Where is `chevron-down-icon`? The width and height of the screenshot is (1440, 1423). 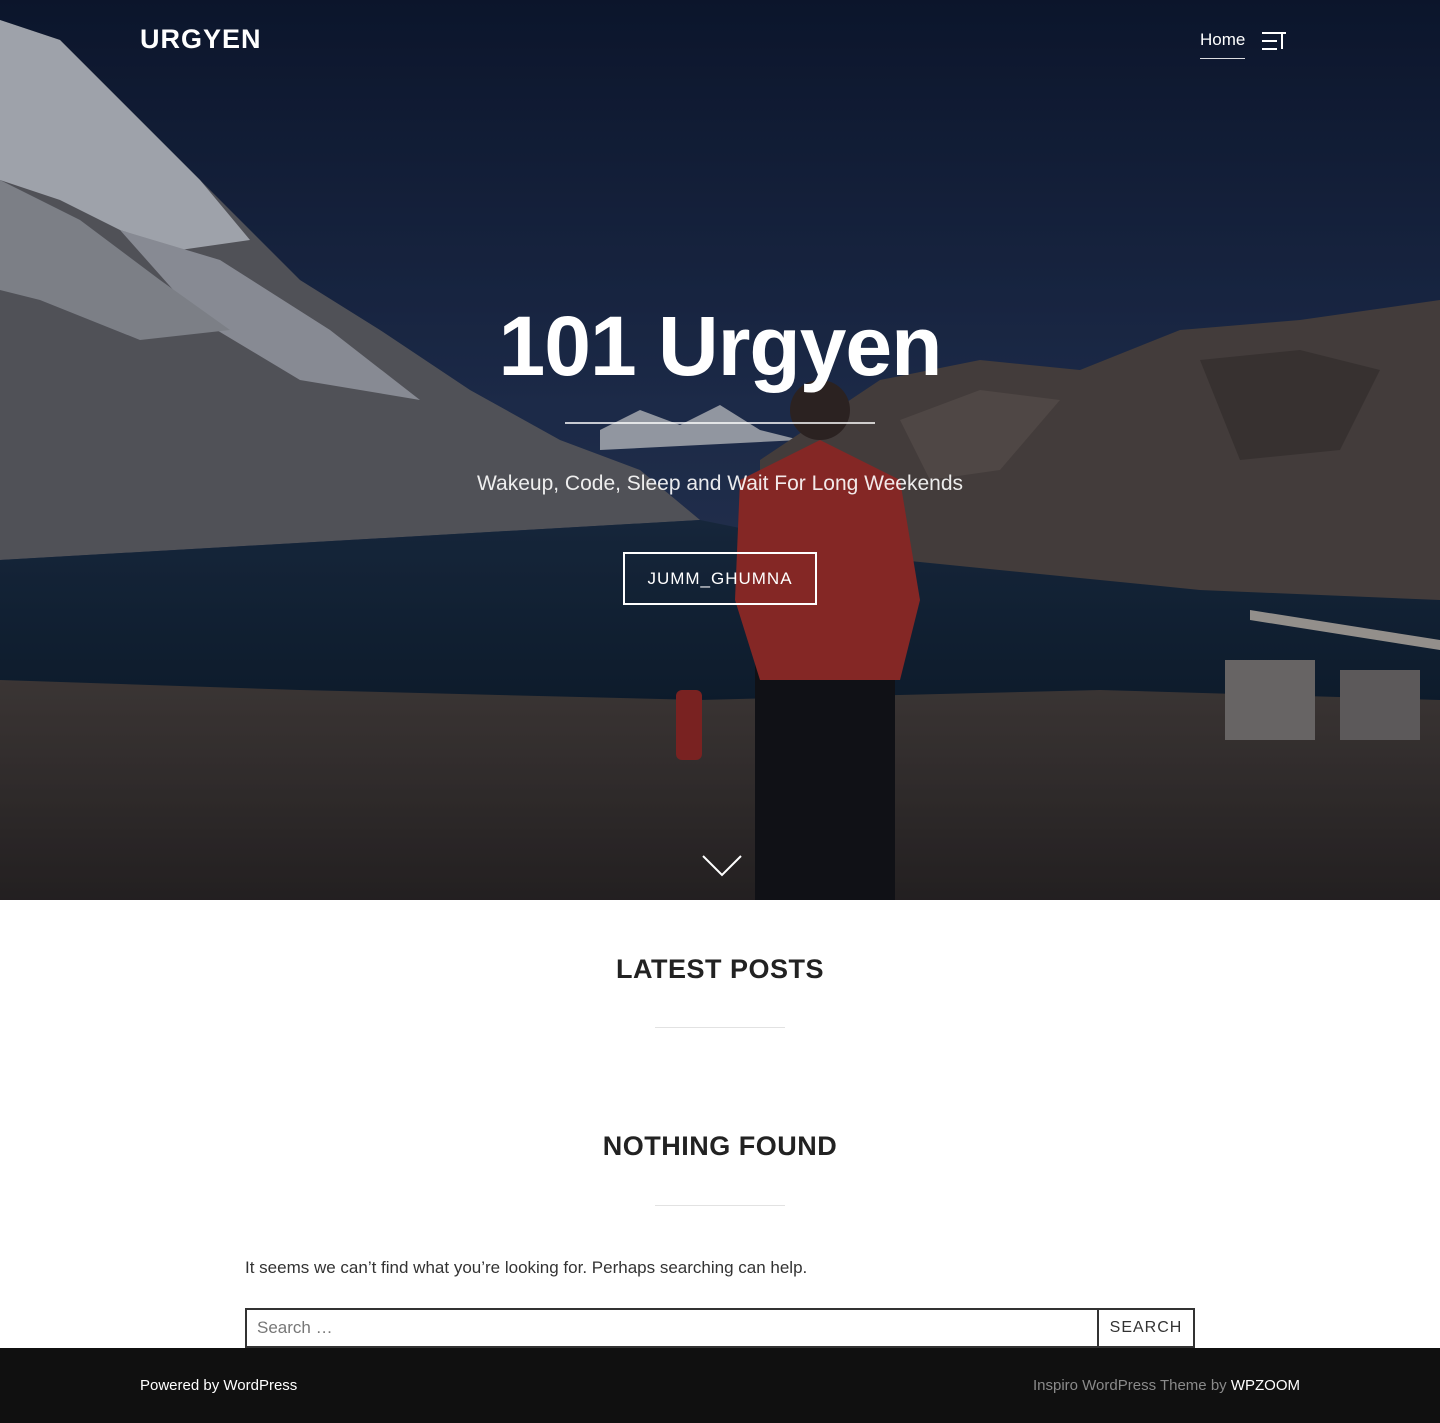 chevron-down-icon is located at coordinates (722, 866).